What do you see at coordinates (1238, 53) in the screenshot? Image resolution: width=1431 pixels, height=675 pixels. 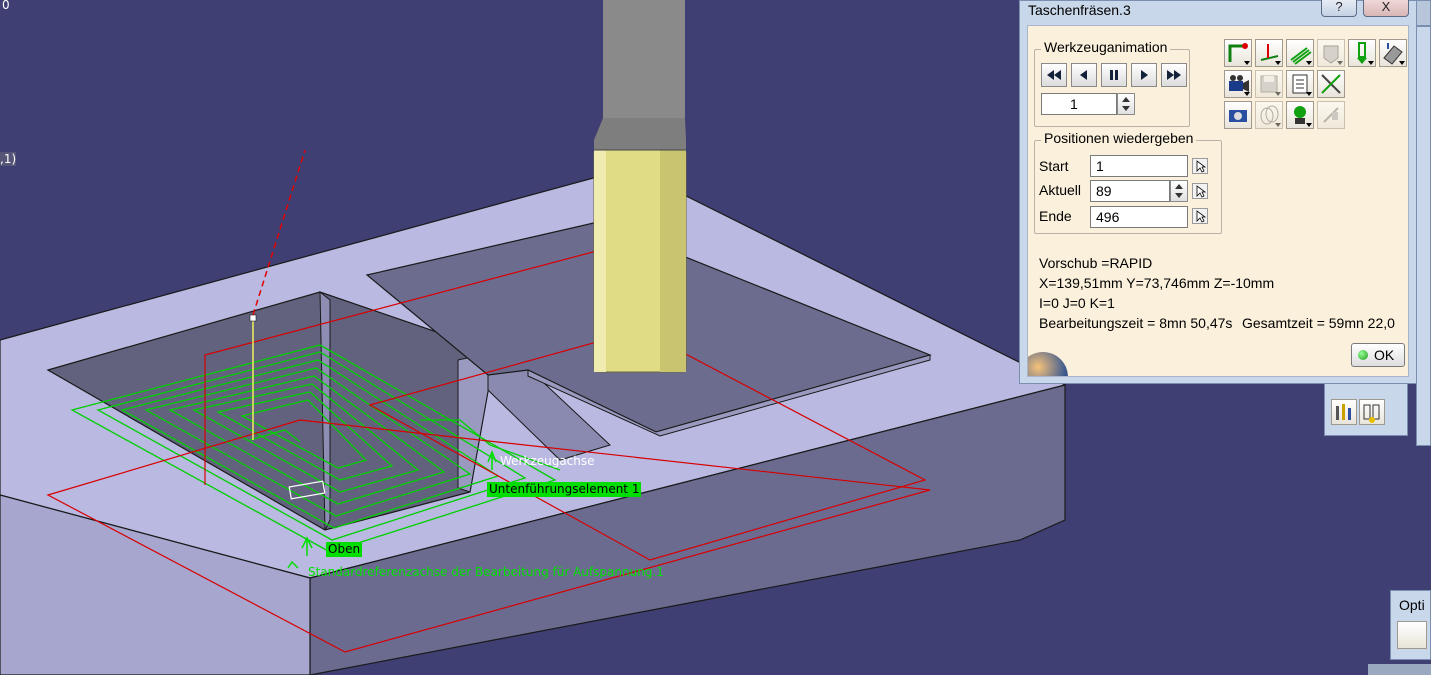 I see `toolpath-display-button` at bounding box center [1238, 53].